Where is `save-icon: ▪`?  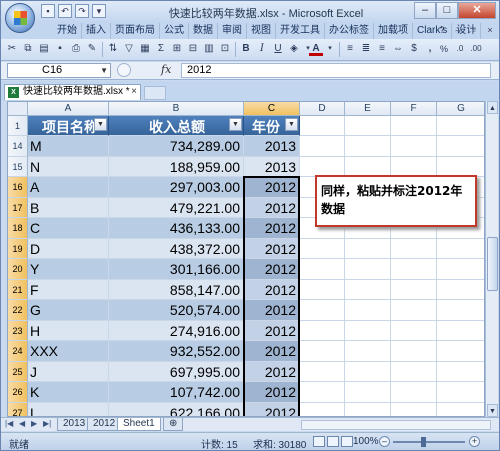
save-icon: ▪ is located at coordinates (48, 11).